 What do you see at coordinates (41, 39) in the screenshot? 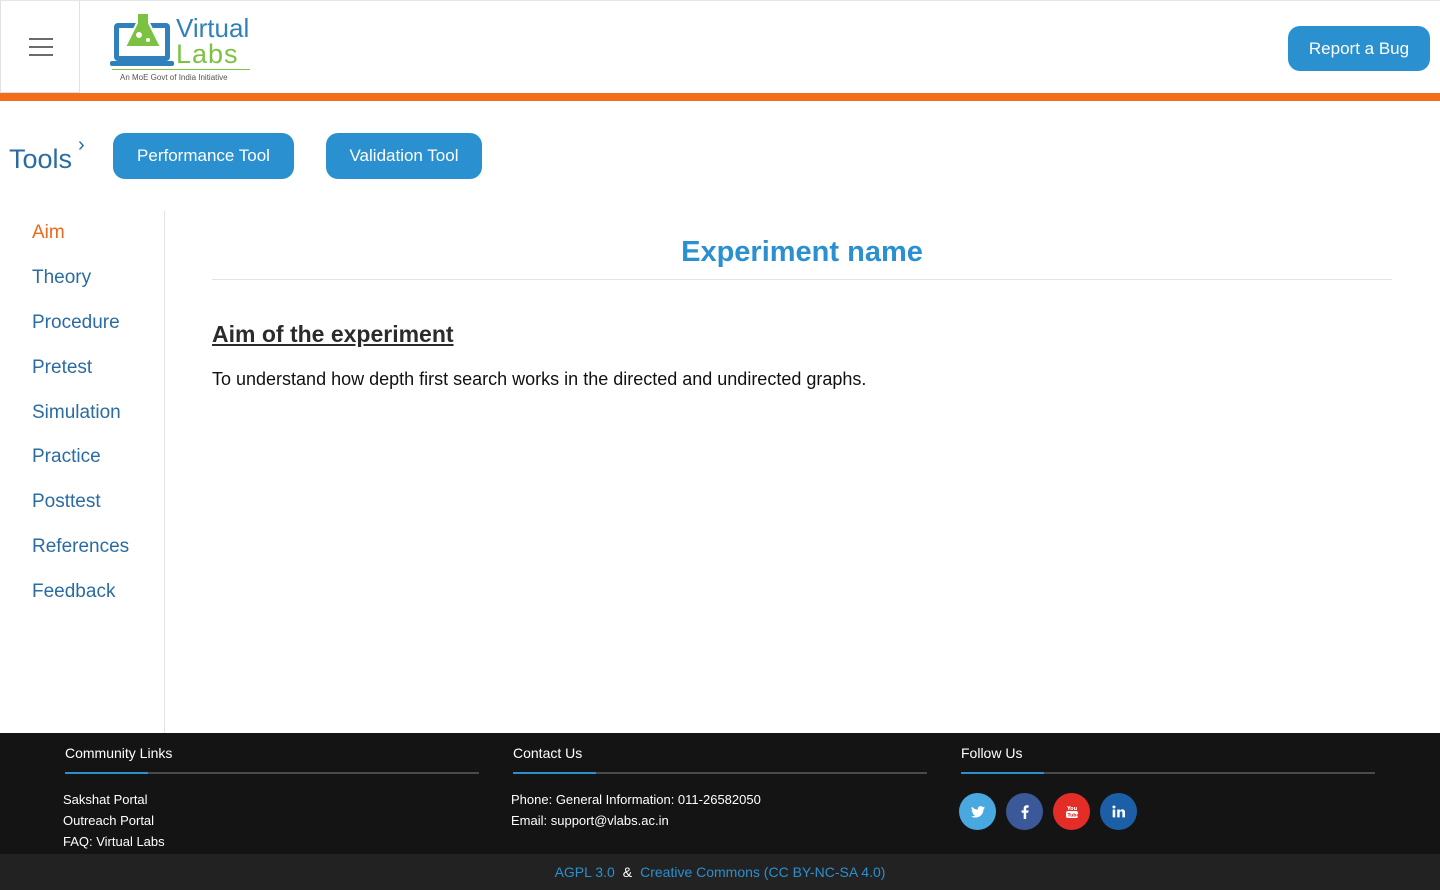
I see `hamburger-icon` at bounding box center [41, 39].